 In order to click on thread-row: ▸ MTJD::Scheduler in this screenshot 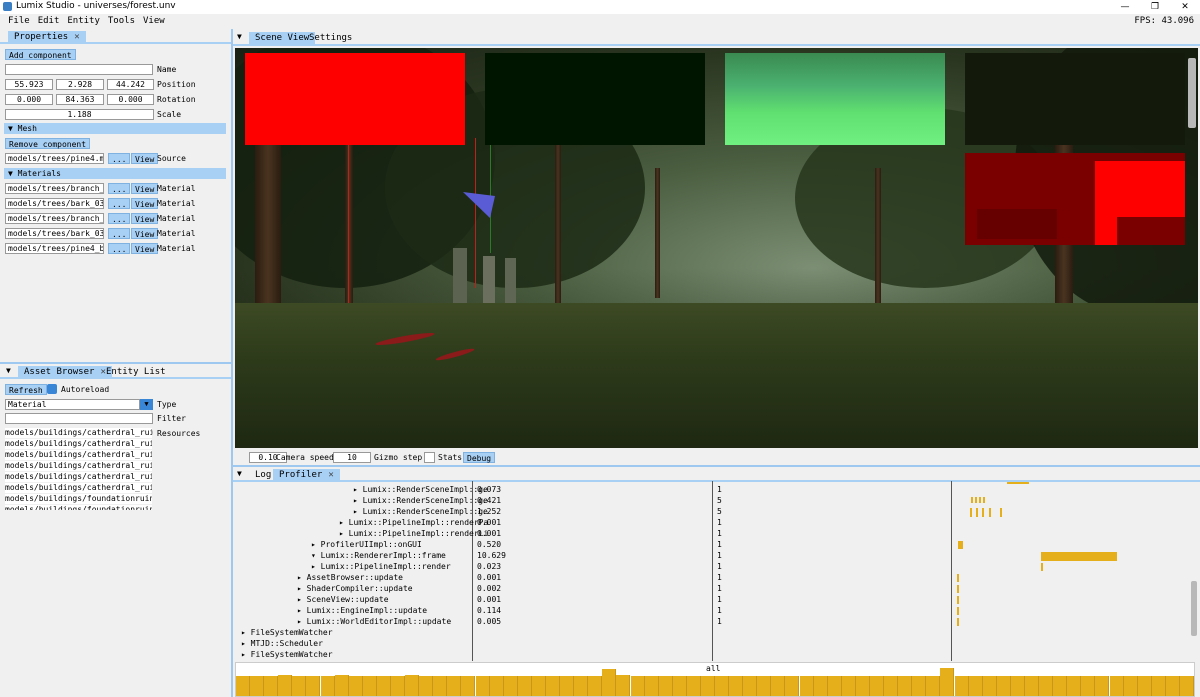, I will do `click(282, 643)`.